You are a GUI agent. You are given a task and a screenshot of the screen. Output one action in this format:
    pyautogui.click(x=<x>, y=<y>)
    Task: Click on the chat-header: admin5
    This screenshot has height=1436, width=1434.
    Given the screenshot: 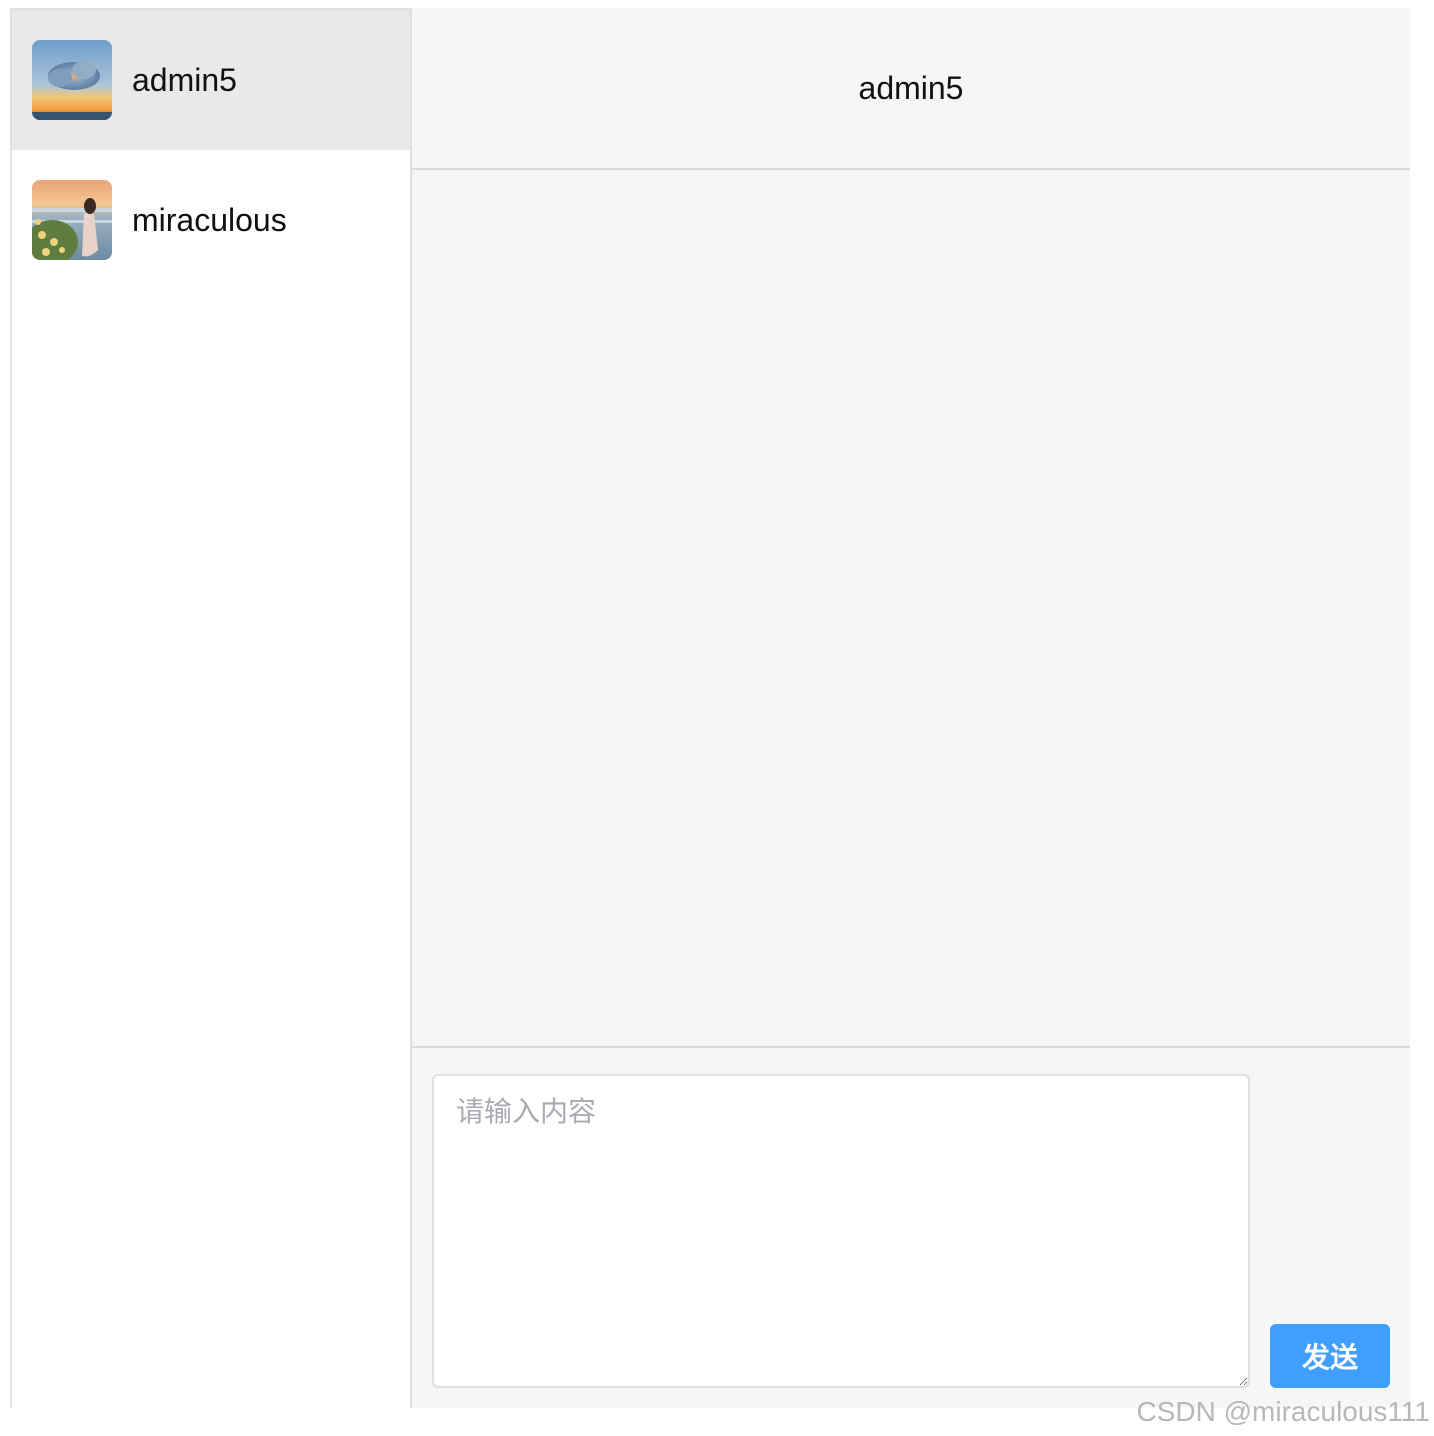 What is the action you would take?
    pyautogui.click(x=911, y=89)
    